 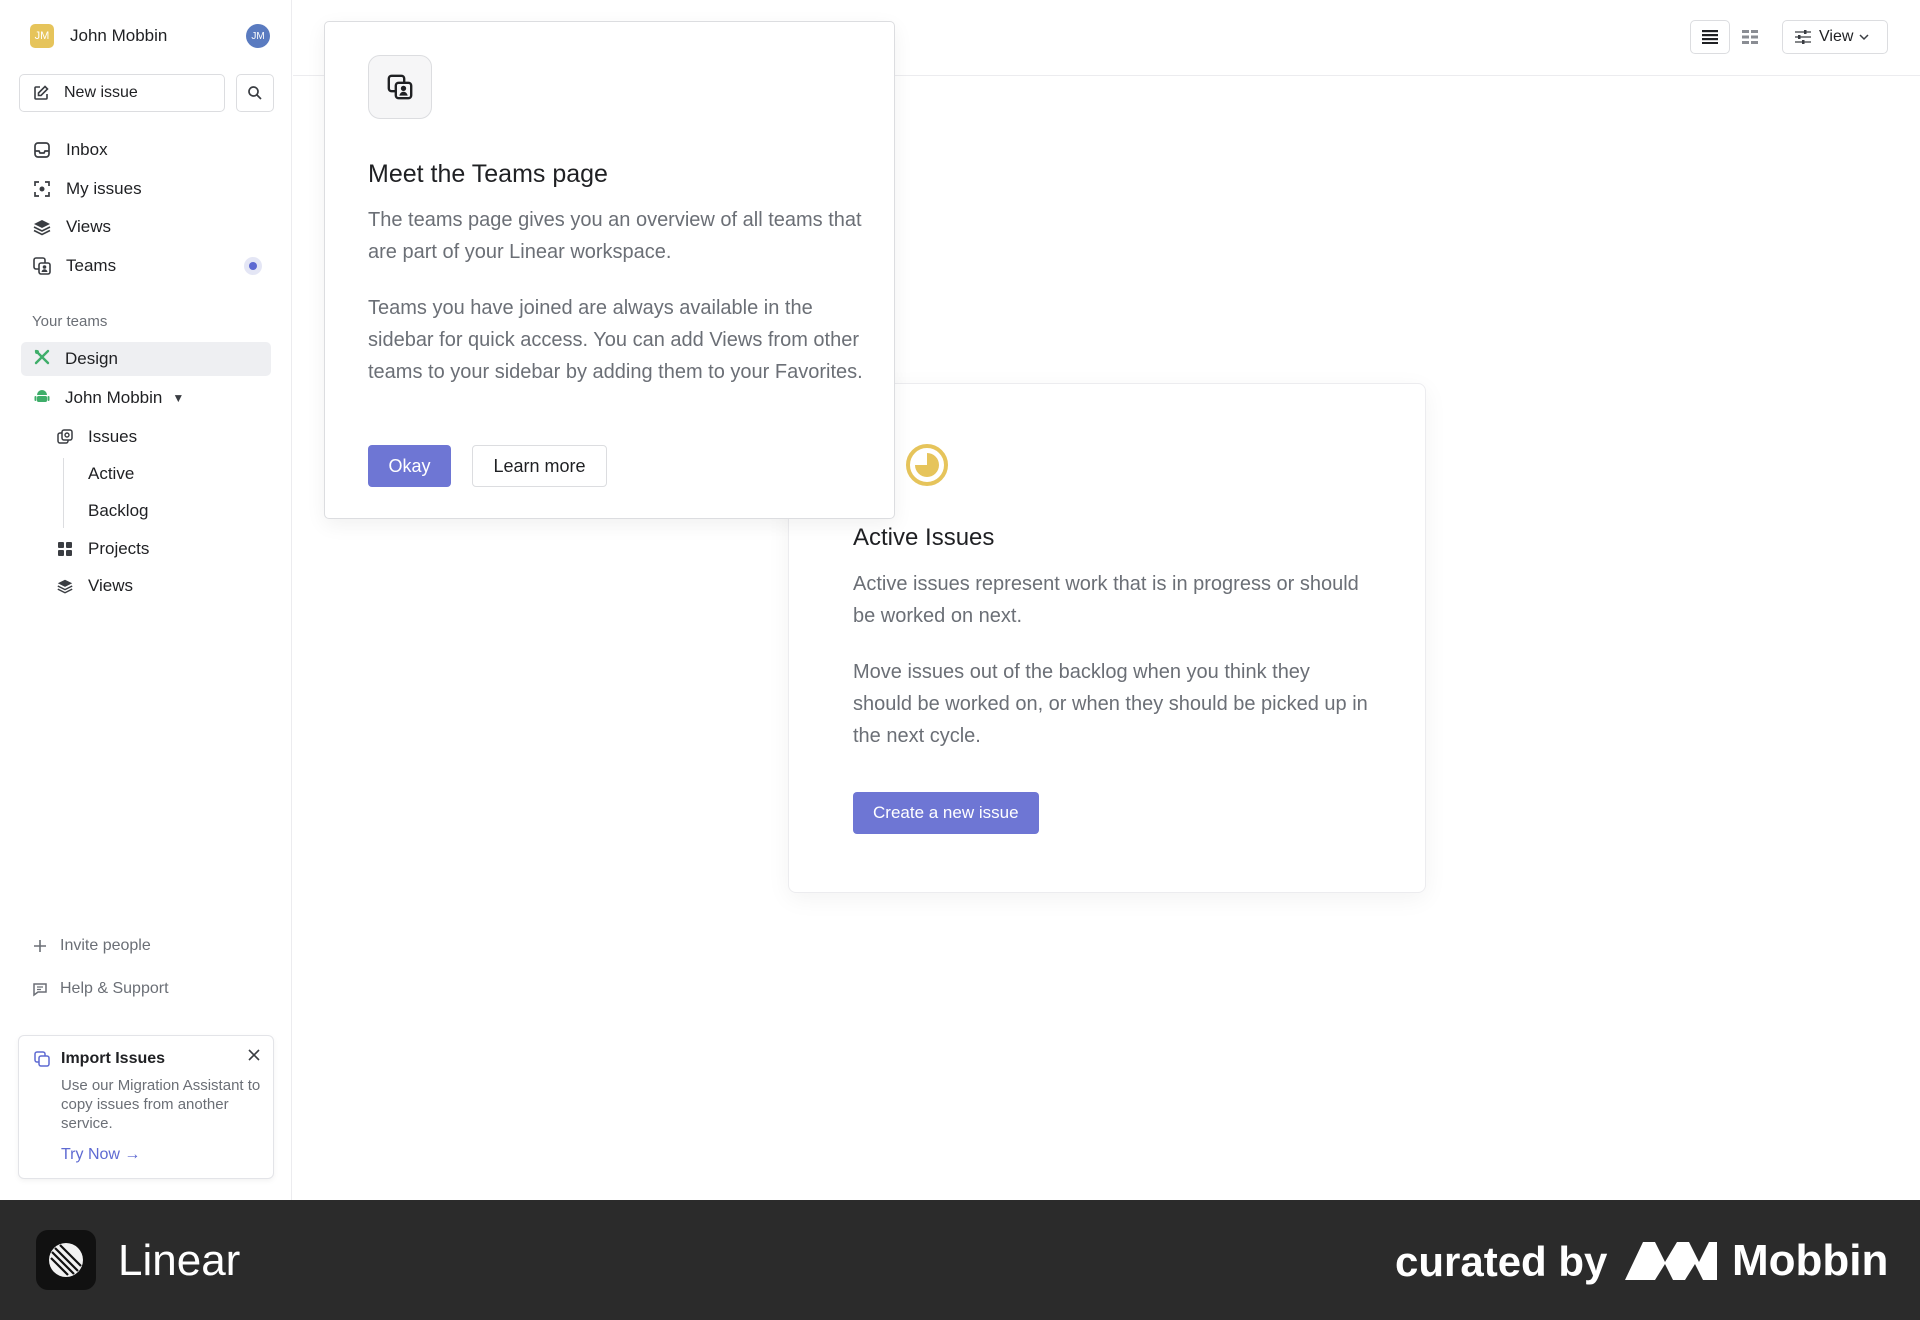 What do you see at coordinates (162, 549) in the screenshot?
I see `sidebar-item-projects: Projects` at bounding box center [162, 549].